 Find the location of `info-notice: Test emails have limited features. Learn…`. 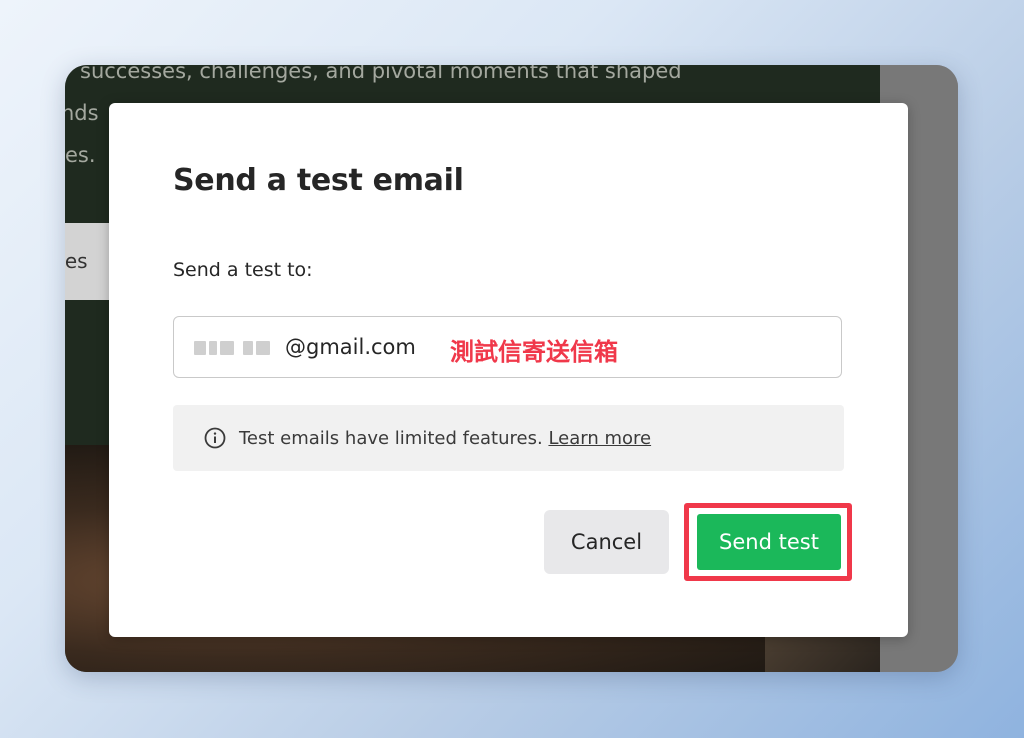

info-notice: Test emails have limited features. Learn… is located at coordinates (508, 438).